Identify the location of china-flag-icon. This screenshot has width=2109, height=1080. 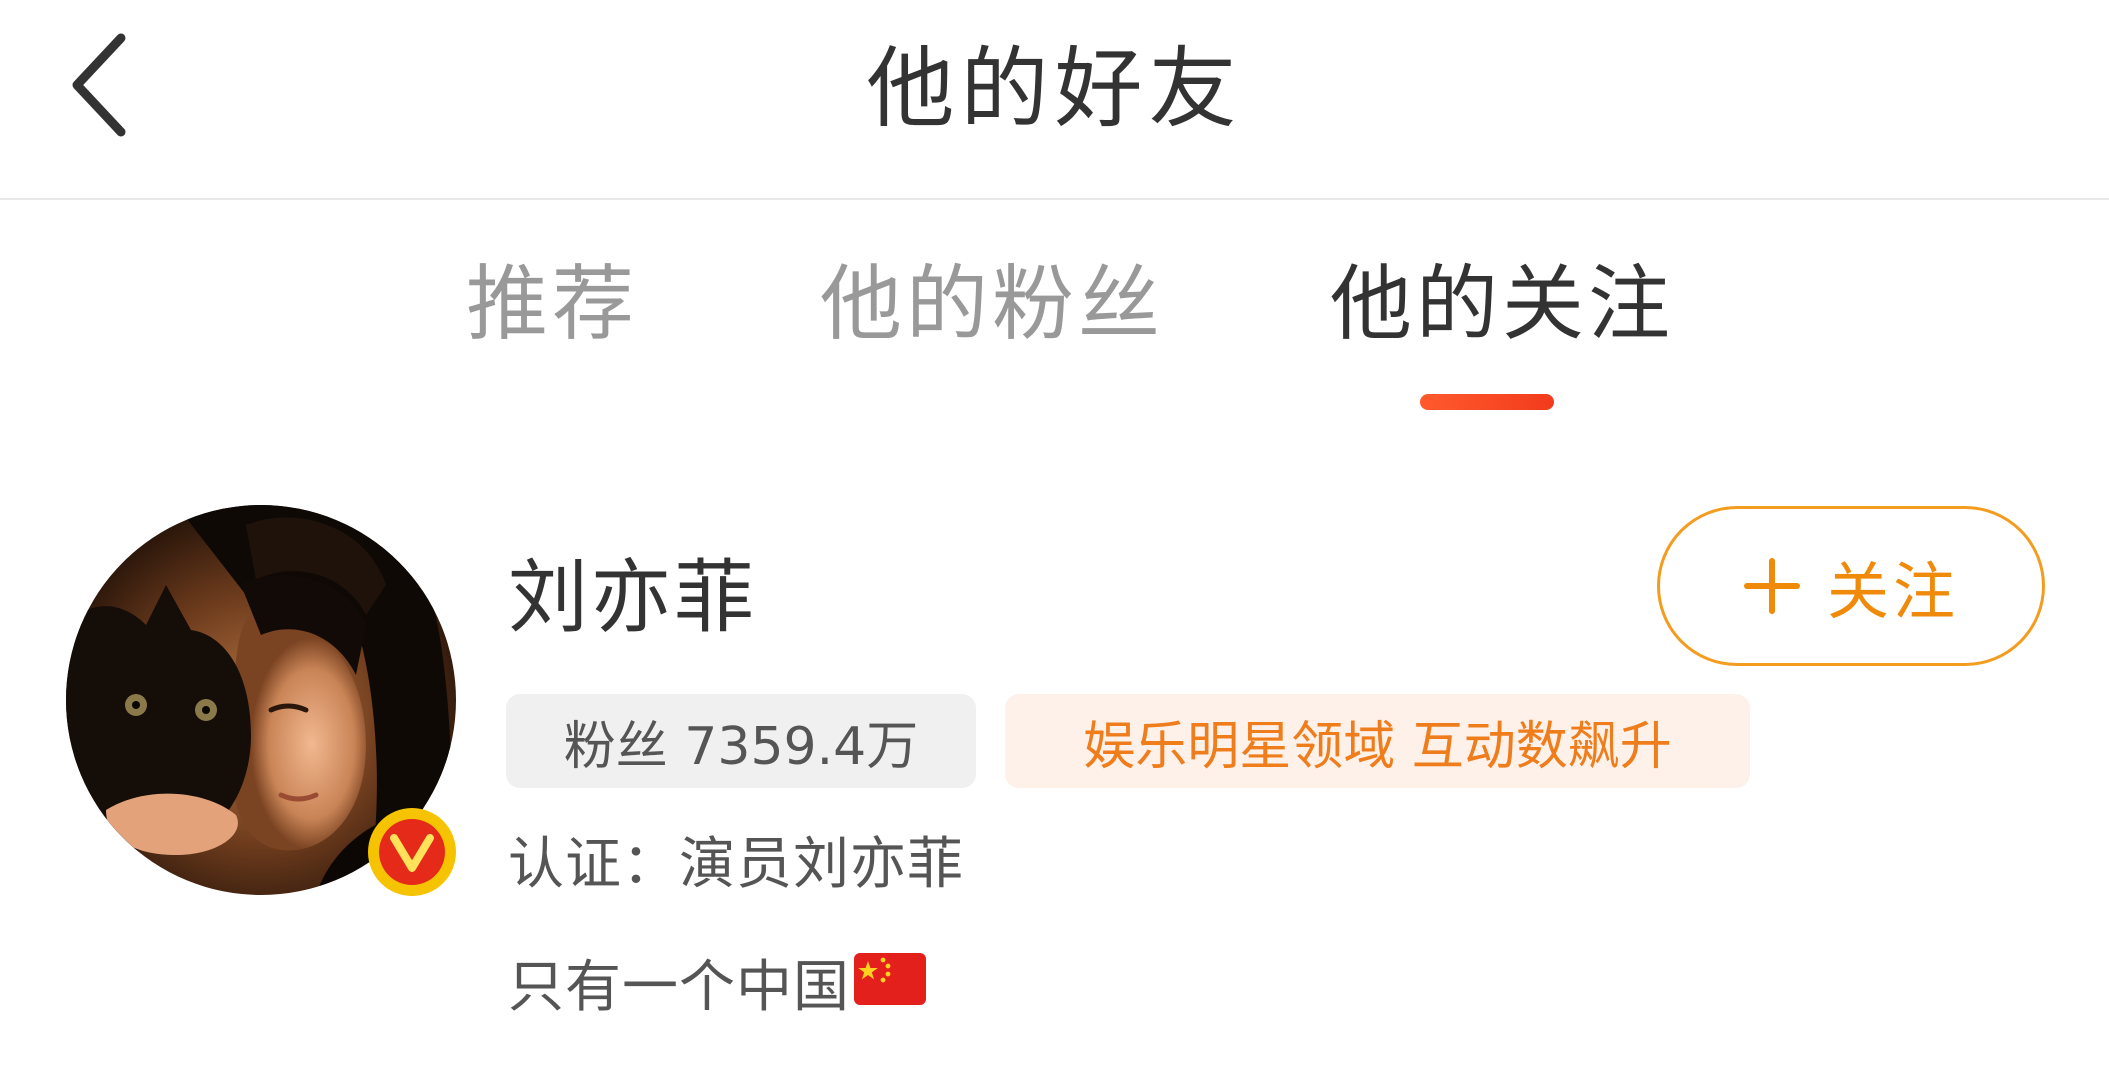
(890, 987).